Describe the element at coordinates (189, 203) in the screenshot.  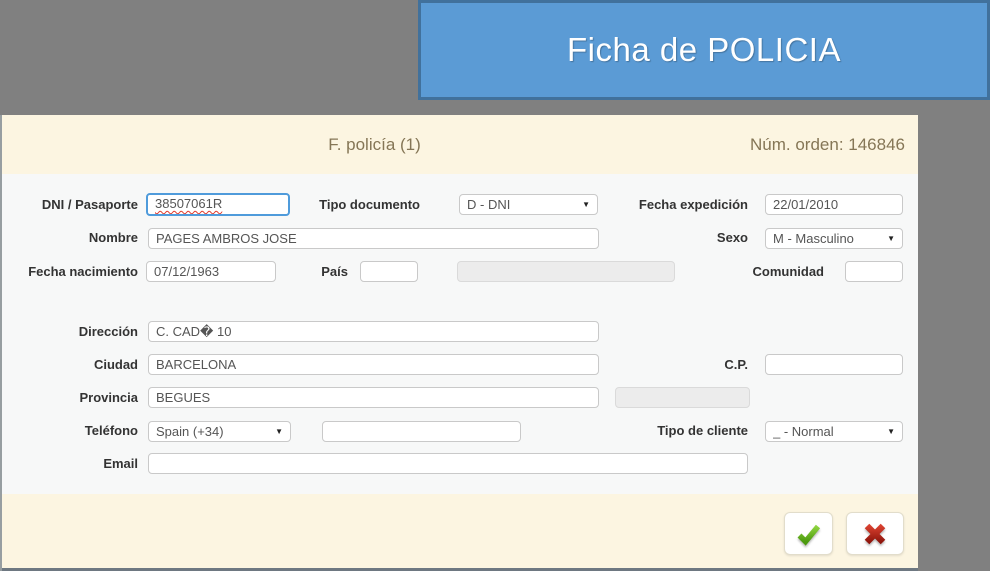
I see `dni-value: 38507061R` at that location.